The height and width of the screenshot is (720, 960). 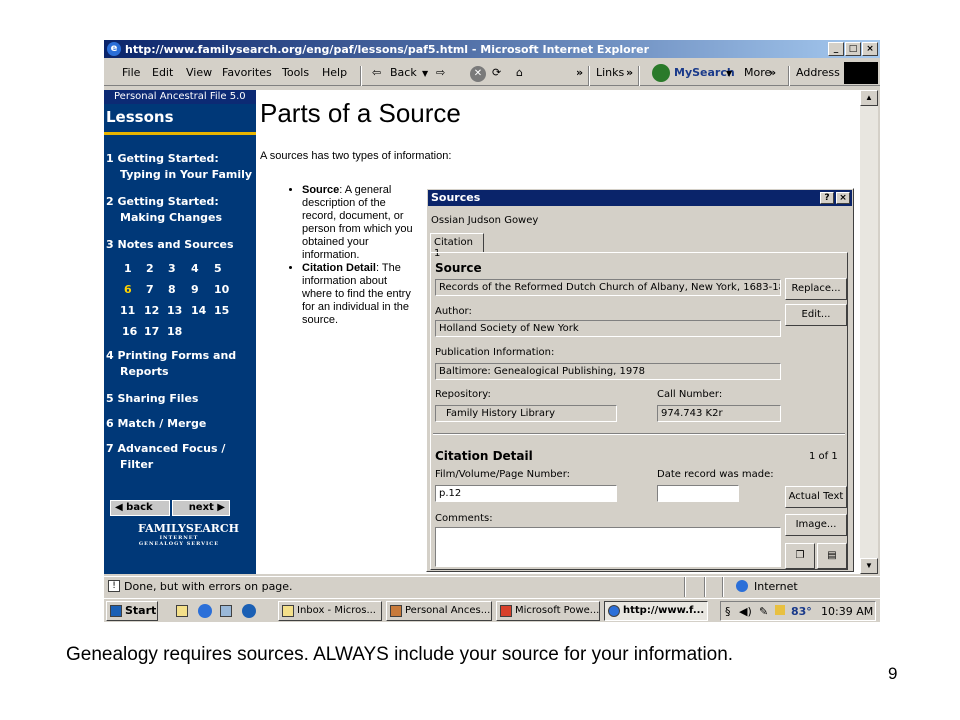 I want to click on author-field: Holland Society of New York, so click(x=608, y=328).